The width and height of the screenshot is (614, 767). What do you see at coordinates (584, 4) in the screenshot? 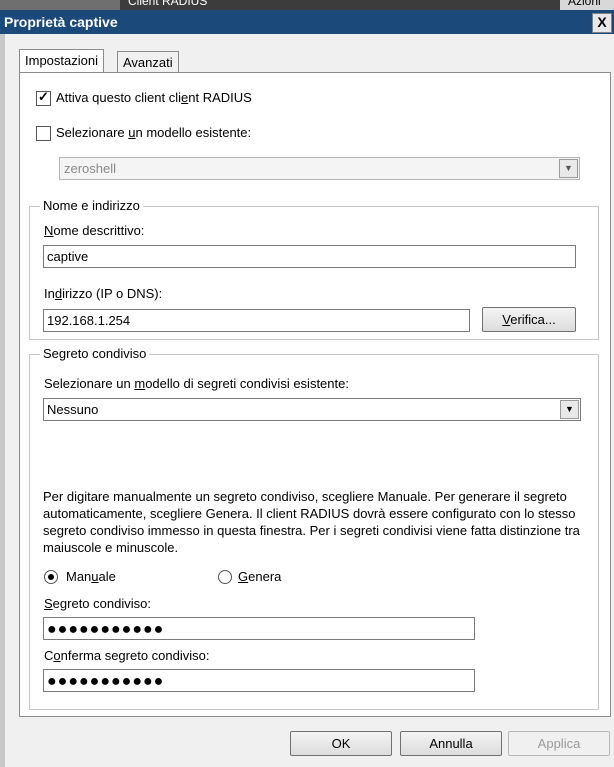
I see `background-window-text-right: Azioni` at bounding box center [584, 4].